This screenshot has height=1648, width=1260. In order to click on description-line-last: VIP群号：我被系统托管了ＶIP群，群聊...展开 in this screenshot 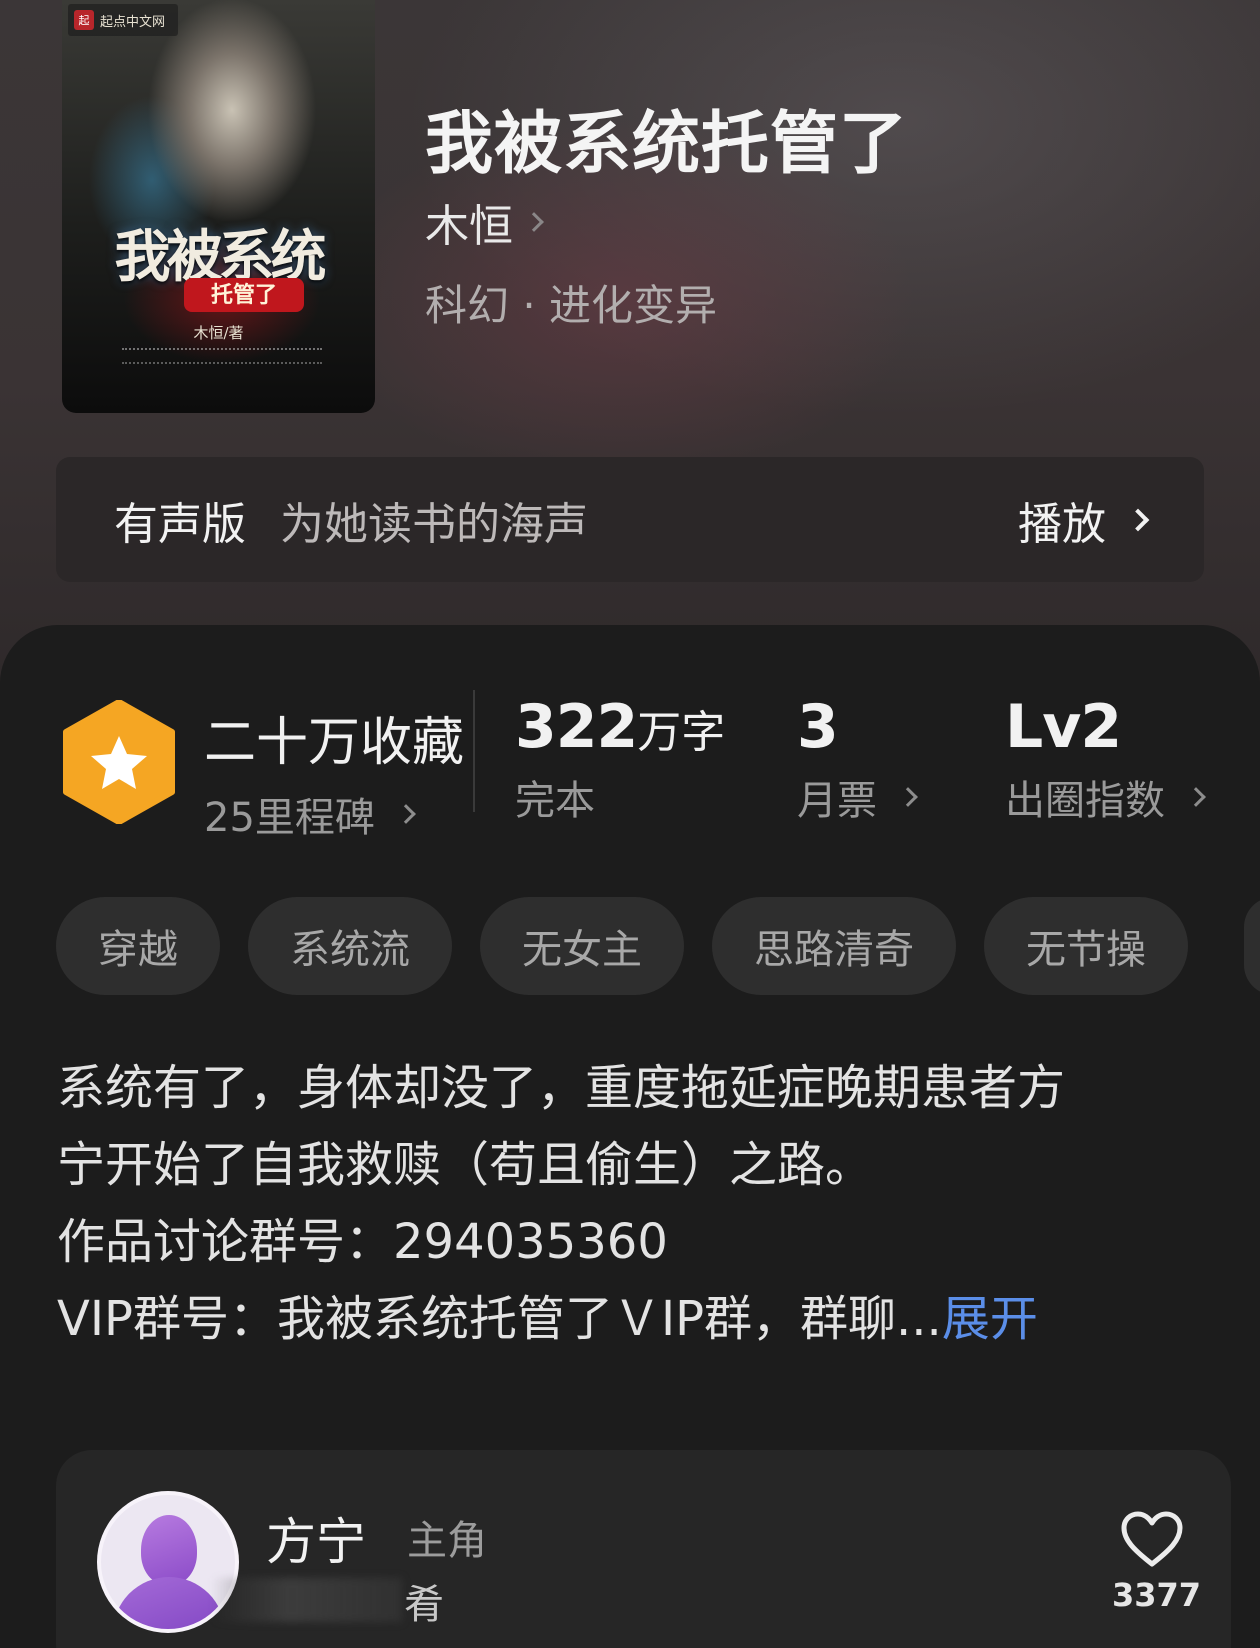, I will do `click(632, 1319)`.